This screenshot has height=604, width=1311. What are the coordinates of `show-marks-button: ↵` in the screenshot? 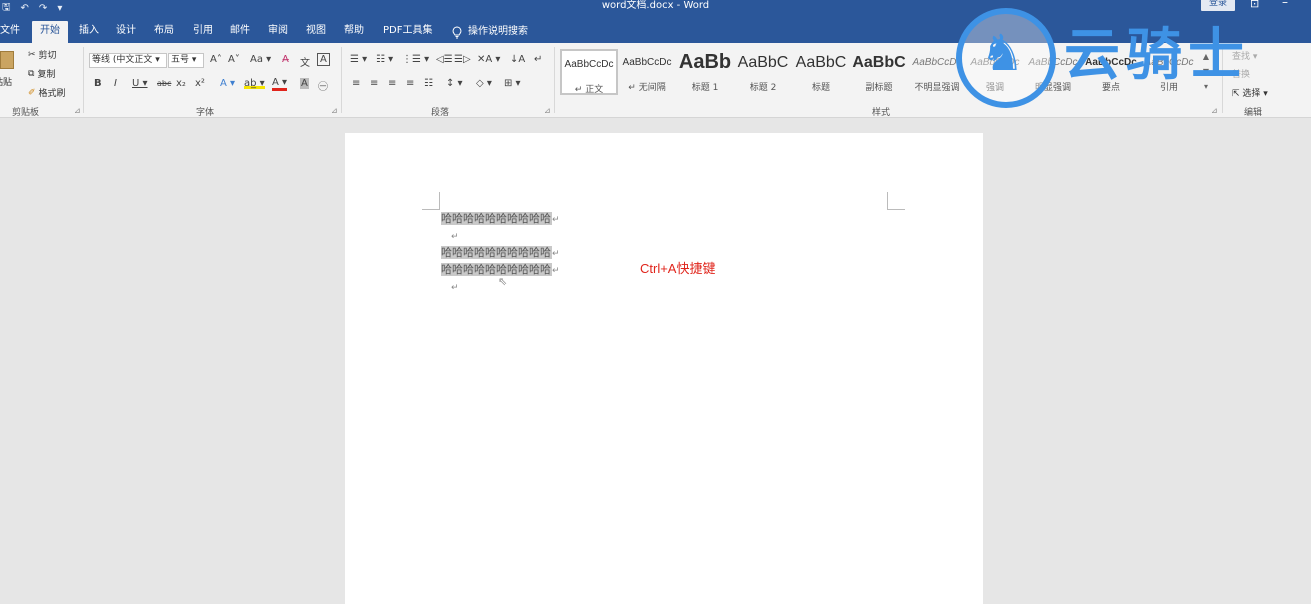 It's located at (538, 59).